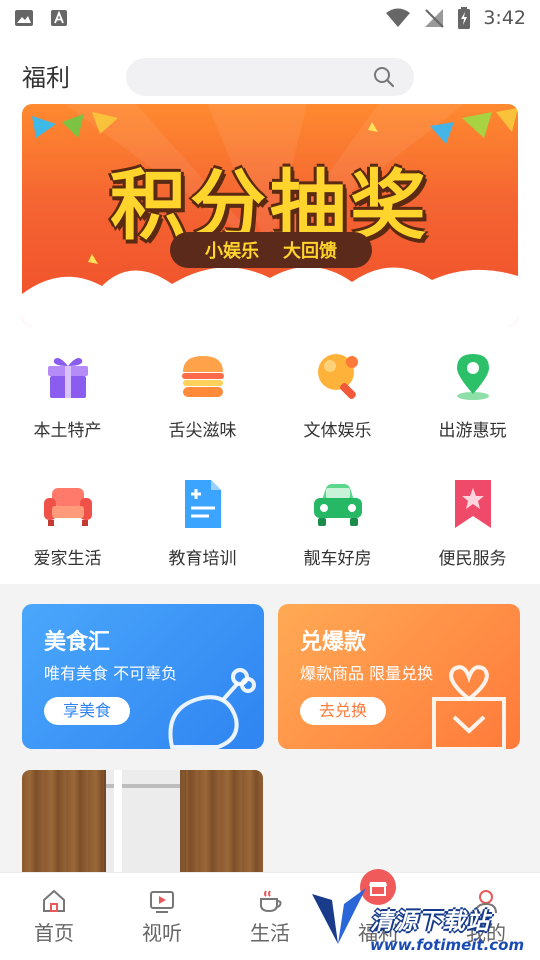 This screenshot has width=540, height=960. I want to click on font-notification-icon, so click(59, 18).